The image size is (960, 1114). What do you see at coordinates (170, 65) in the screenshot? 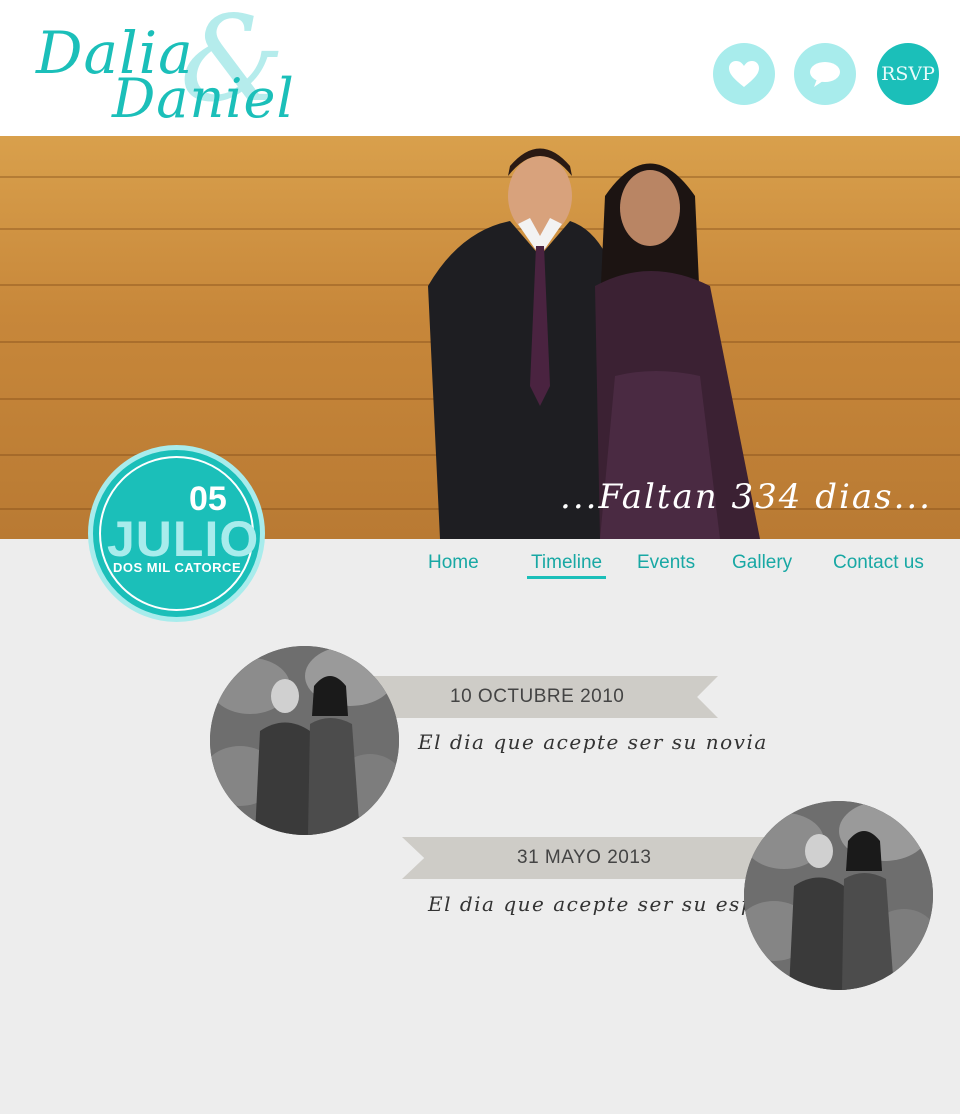
I see `couple-logo: & Dalia Daniel` at bounding box center [170, 65].